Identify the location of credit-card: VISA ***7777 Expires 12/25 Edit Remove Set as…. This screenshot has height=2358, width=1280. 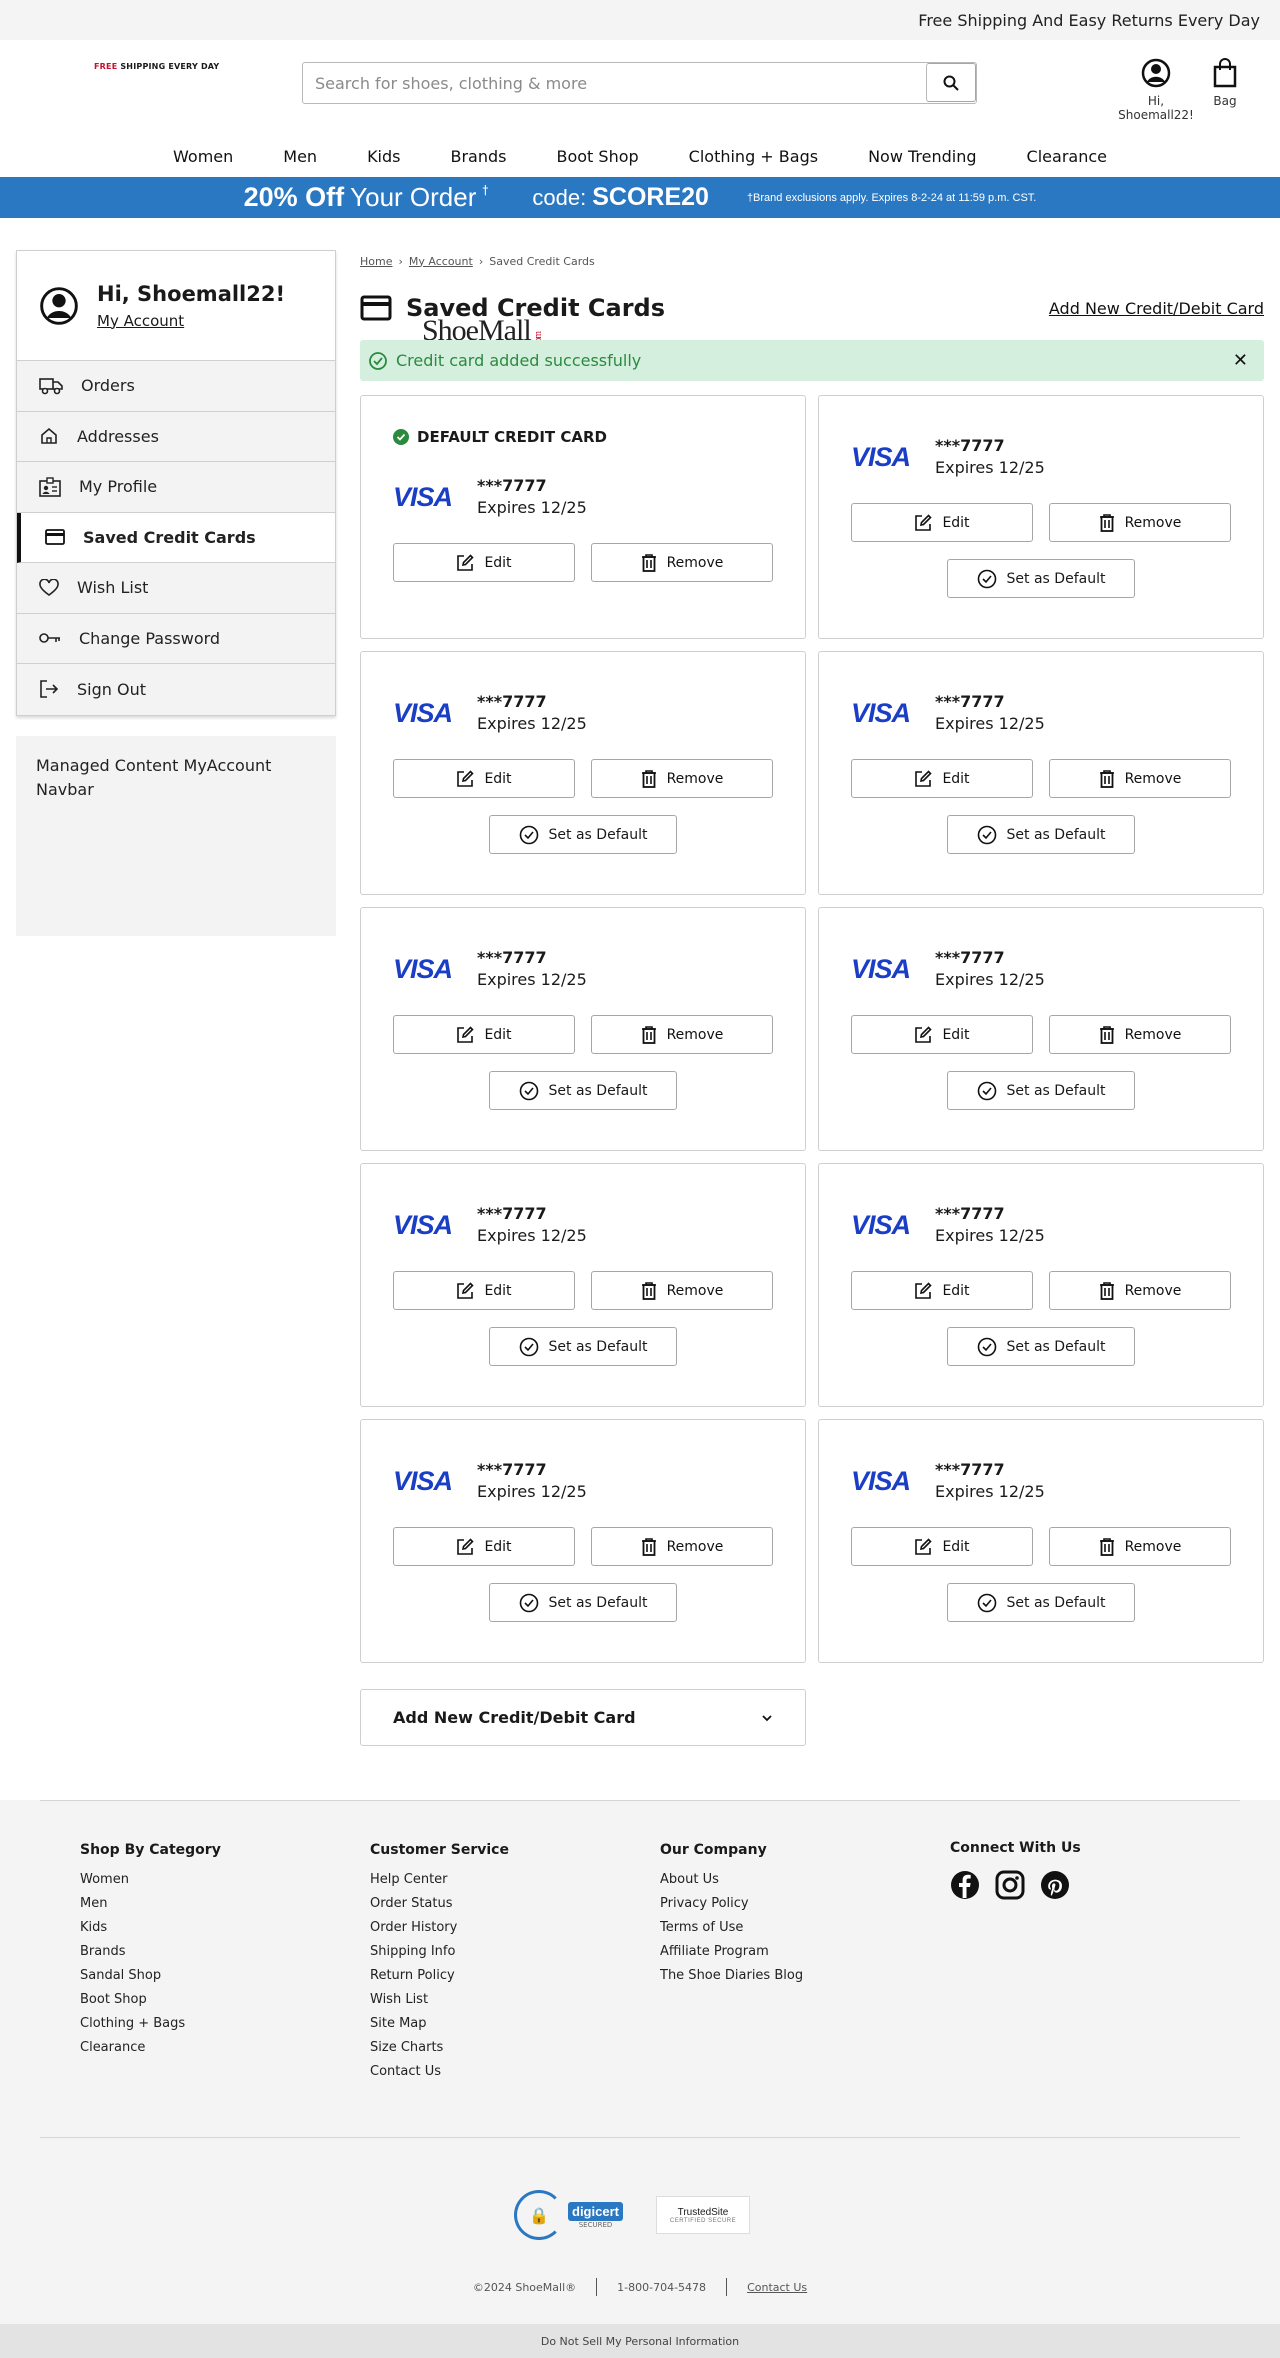
(1041, 517).